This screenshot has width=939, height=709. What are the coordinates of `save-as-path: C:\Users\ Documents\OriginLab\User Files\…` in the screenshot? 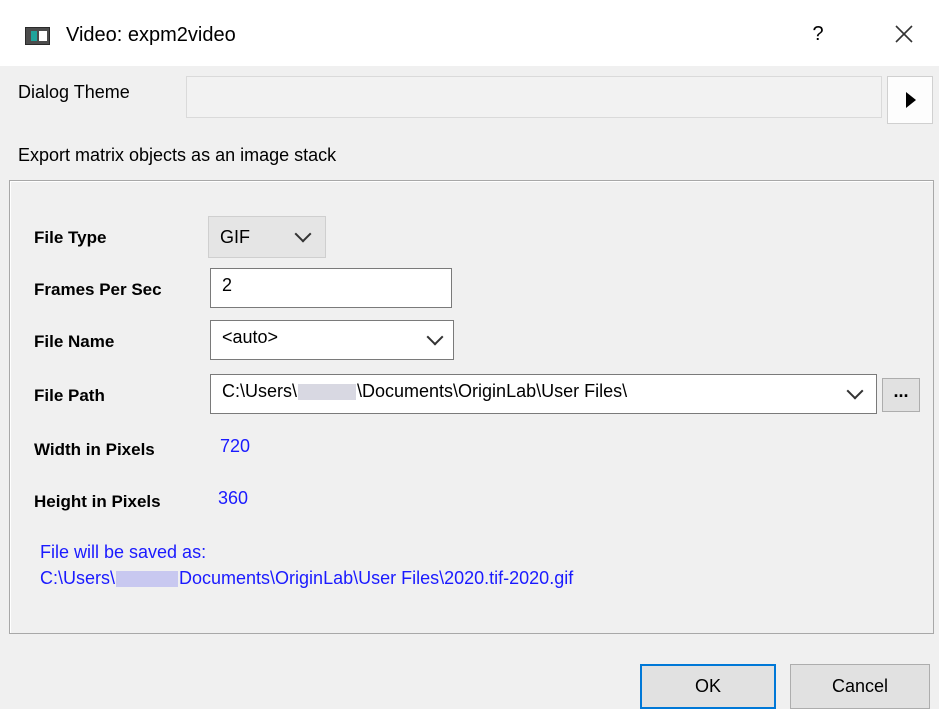 It's located at (306, 578).